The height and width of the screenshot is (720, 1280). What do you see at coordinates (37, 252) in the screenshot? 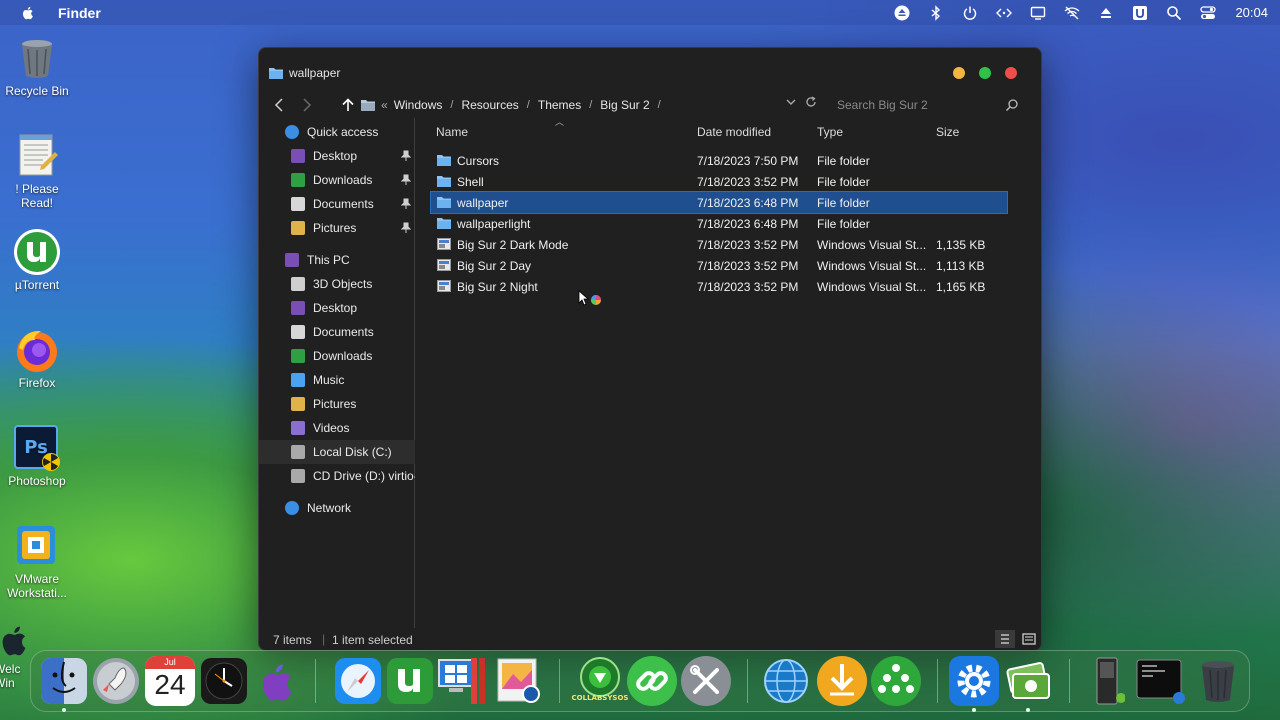
I see `utorrent-icon` at bounding box center [37, 252].